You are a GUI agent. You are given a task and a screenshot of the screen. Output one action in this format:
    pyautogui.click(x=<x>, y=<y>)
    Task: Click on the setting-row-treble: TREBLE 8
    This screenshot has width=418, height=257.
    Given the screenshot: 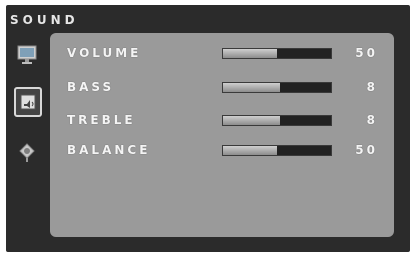 What is the action you would take?
    pyautogui.click(x=222, y=121)
    